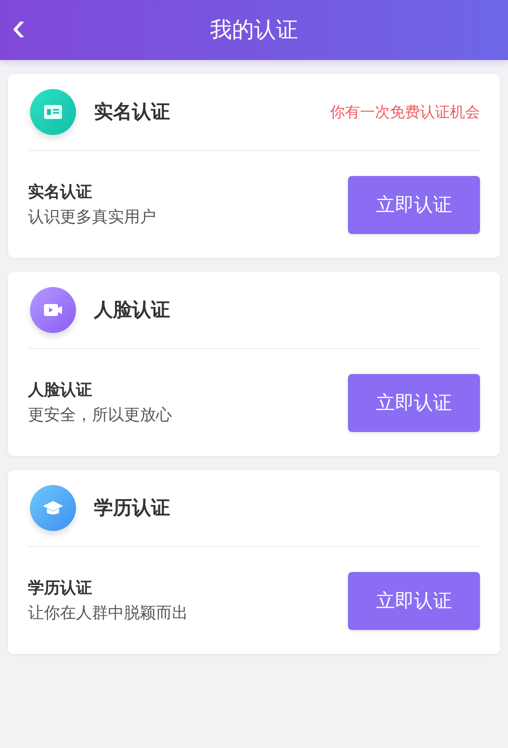  I want to click on free-offer-note: 你有一次免费认证机会, so click(405, 112).